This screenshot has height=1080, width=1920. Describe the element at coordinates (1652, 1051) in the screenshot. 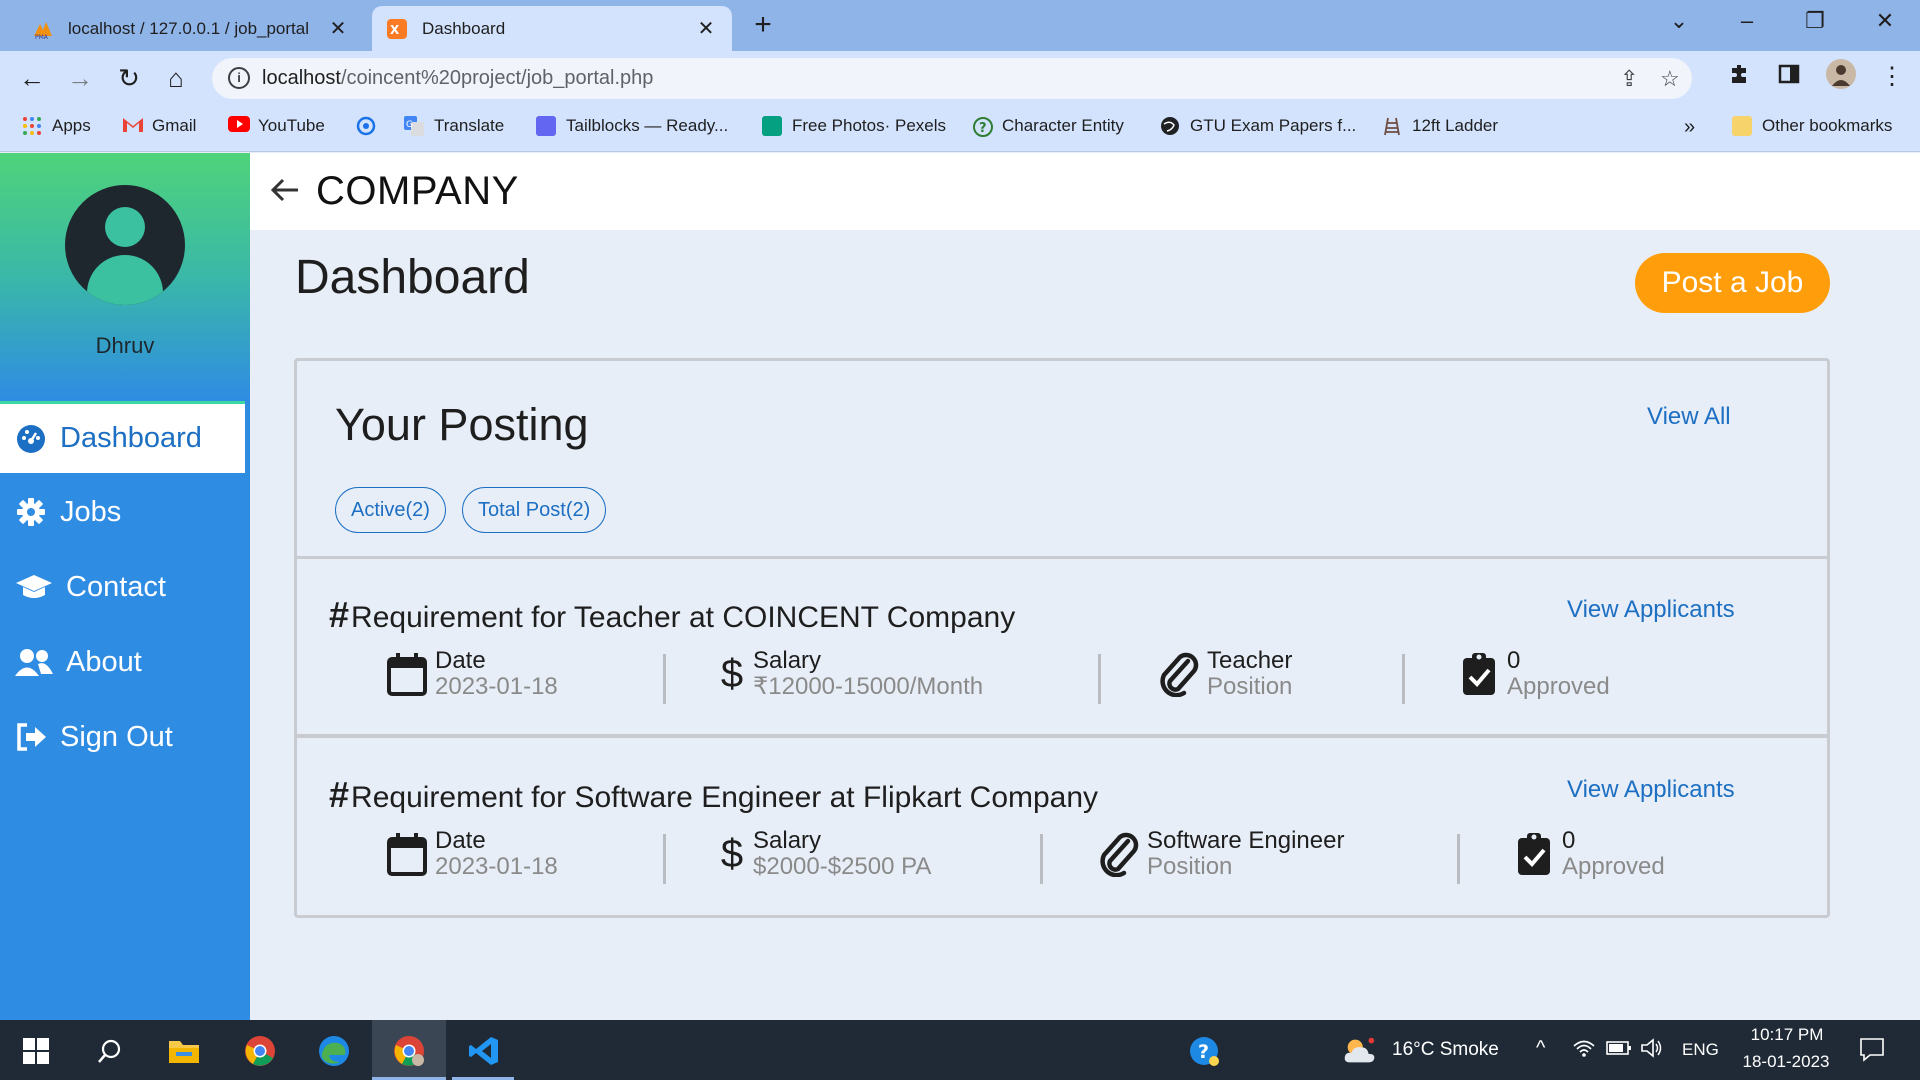

I see `volume-icon` at that location.